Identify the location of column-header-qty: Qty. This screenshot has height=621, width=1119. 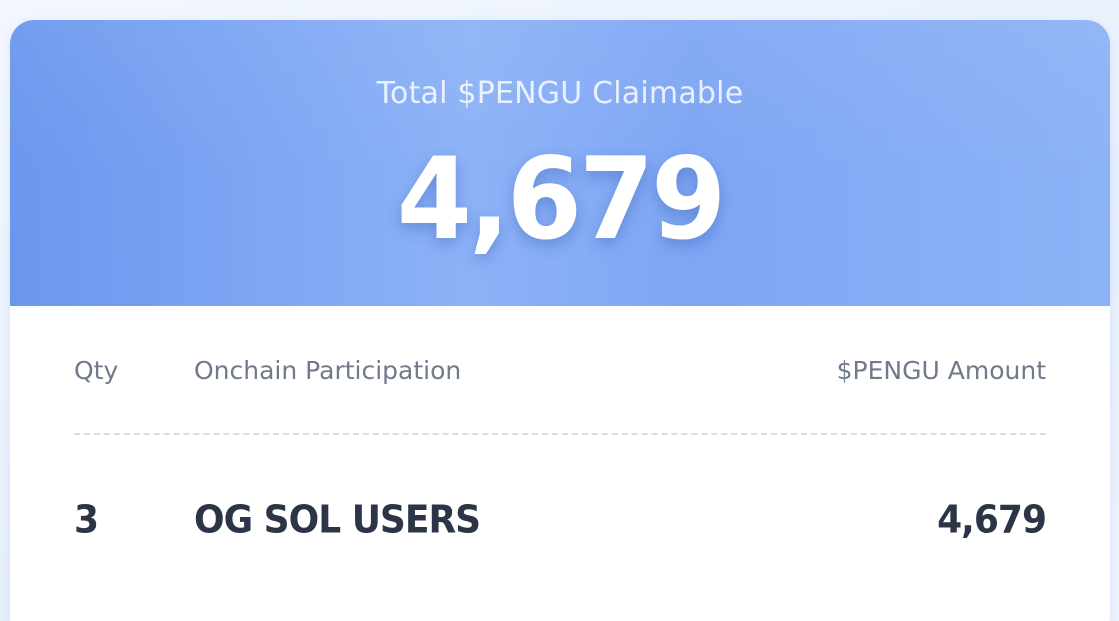
(96, 370).